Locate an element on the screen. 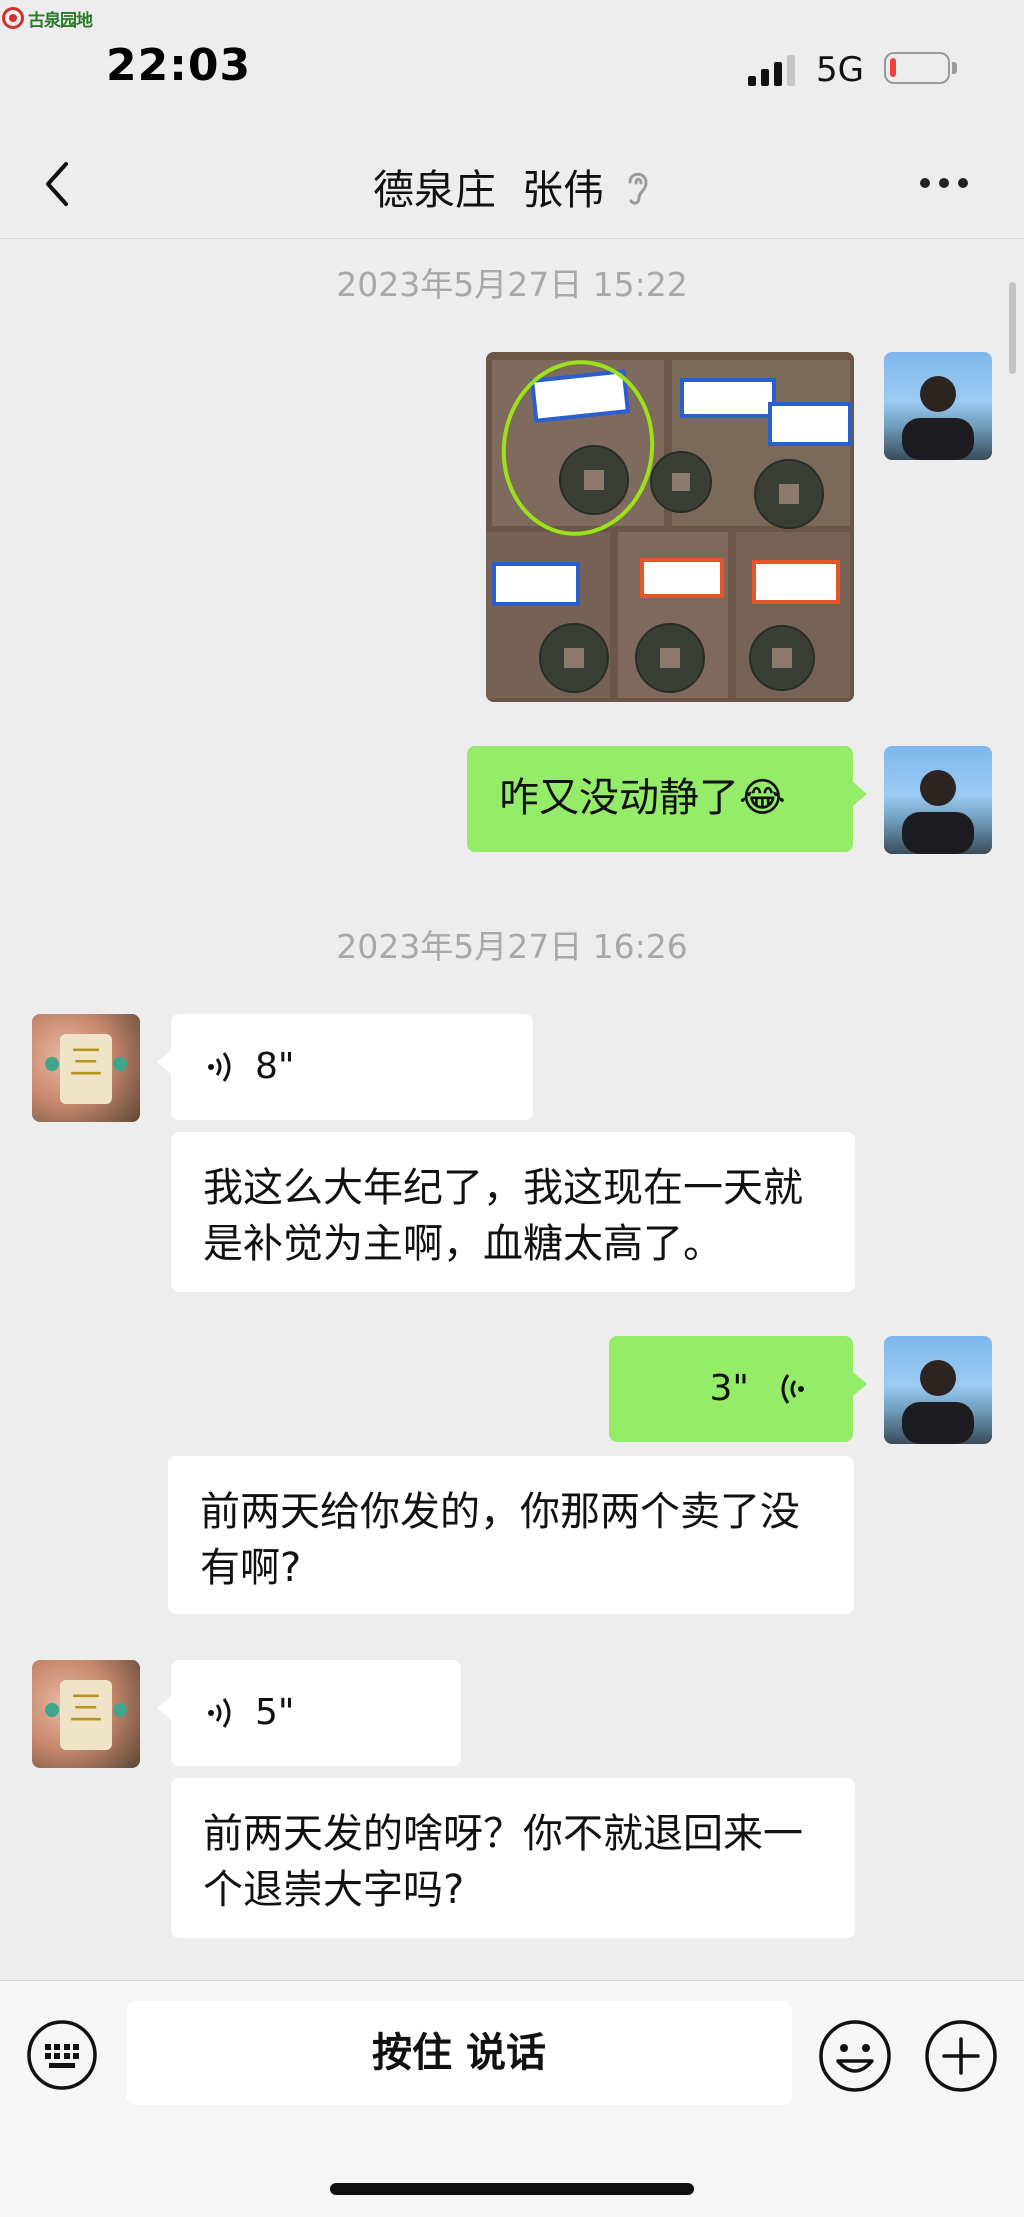 This screenshot has height=2217, width=1024. more-button is located at coordinates (949, 183).